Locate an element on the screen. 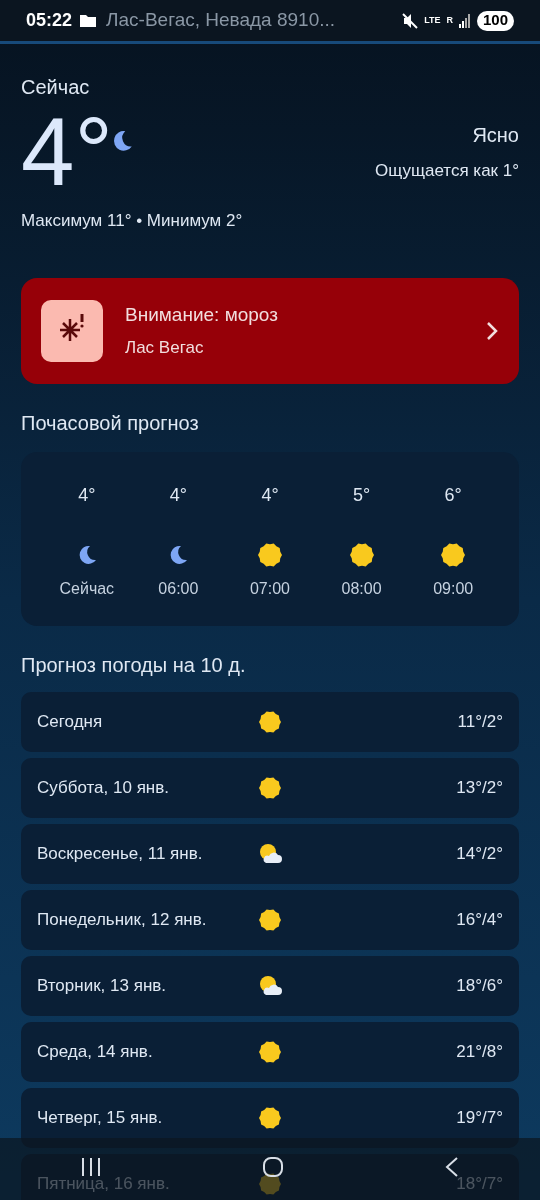 The height and width of the screenshot is (1200, 540). day-temperatures: 21°/8° is located at coordinates (479, 1051).